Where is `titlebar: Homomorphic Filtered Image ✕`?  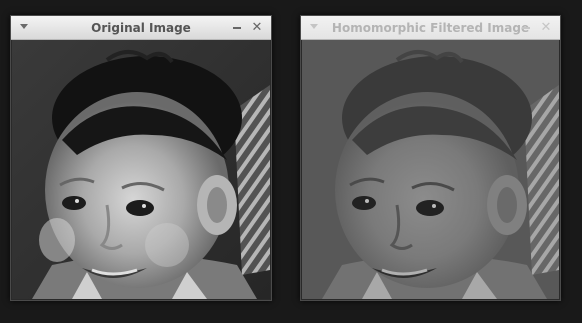 titlebar: Homomorphic Filtered Image ✕ is located at coordinates (430, 28).